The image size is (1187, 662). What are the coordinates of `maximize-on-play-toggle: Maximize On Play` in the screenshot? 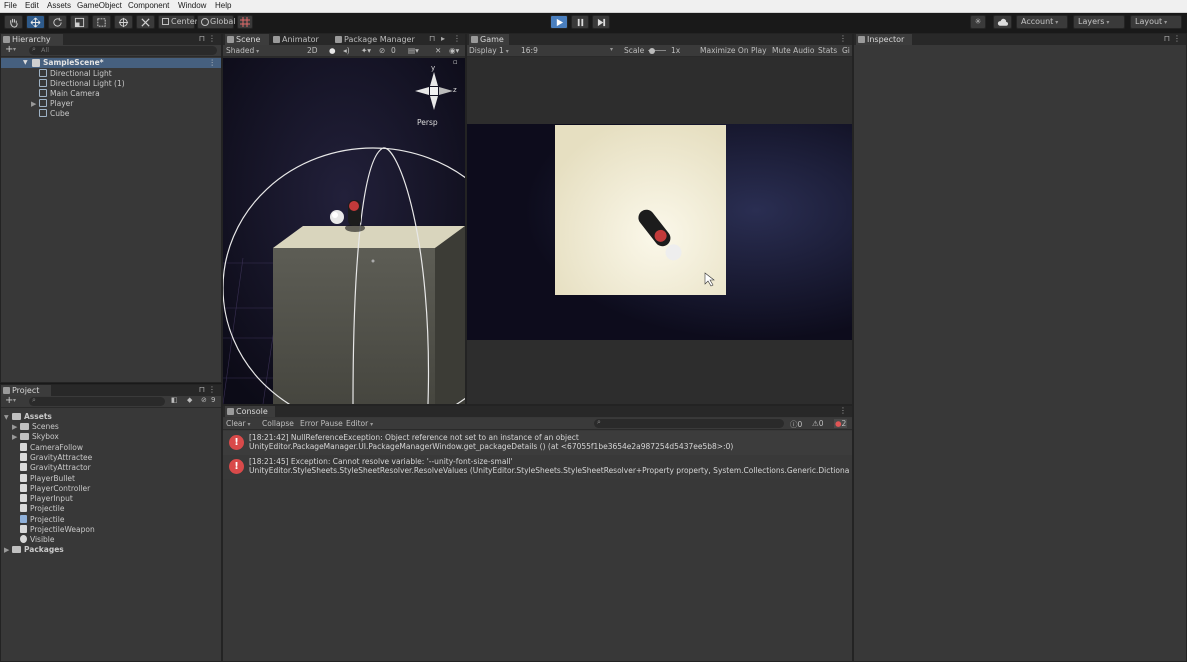 It's located at (733, 50).